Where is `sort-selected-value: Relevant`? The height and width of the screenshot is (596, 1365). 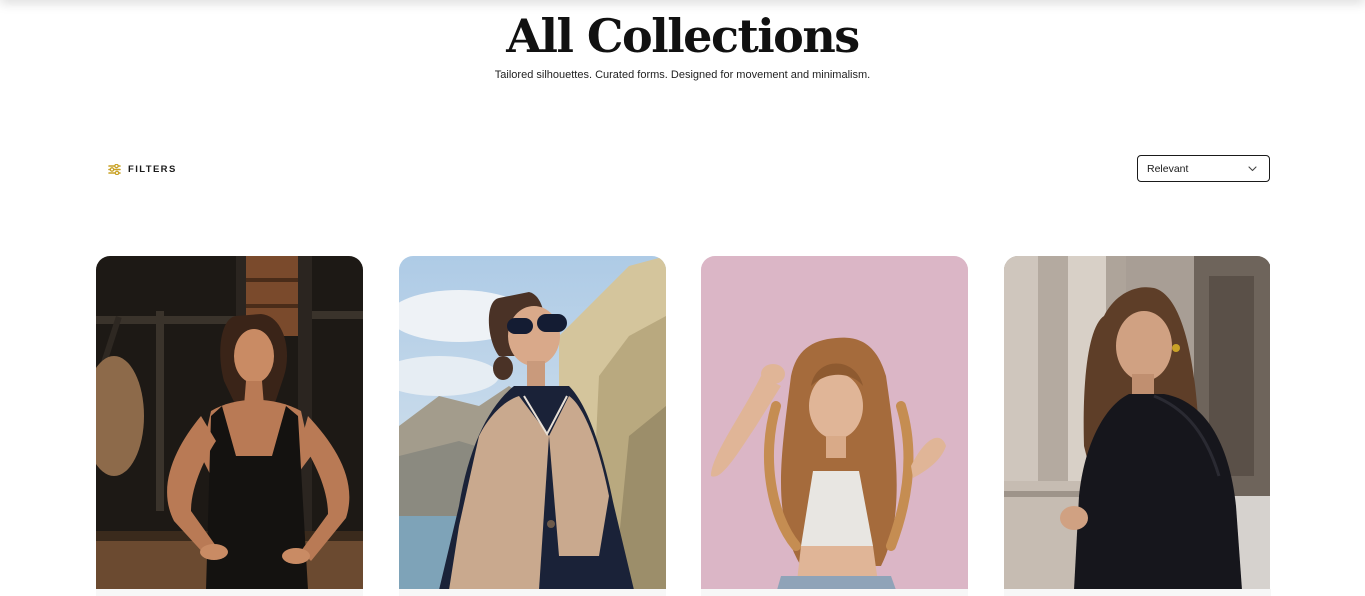
sort-selected-value: Relevant is located at coordinates (1168, 168).